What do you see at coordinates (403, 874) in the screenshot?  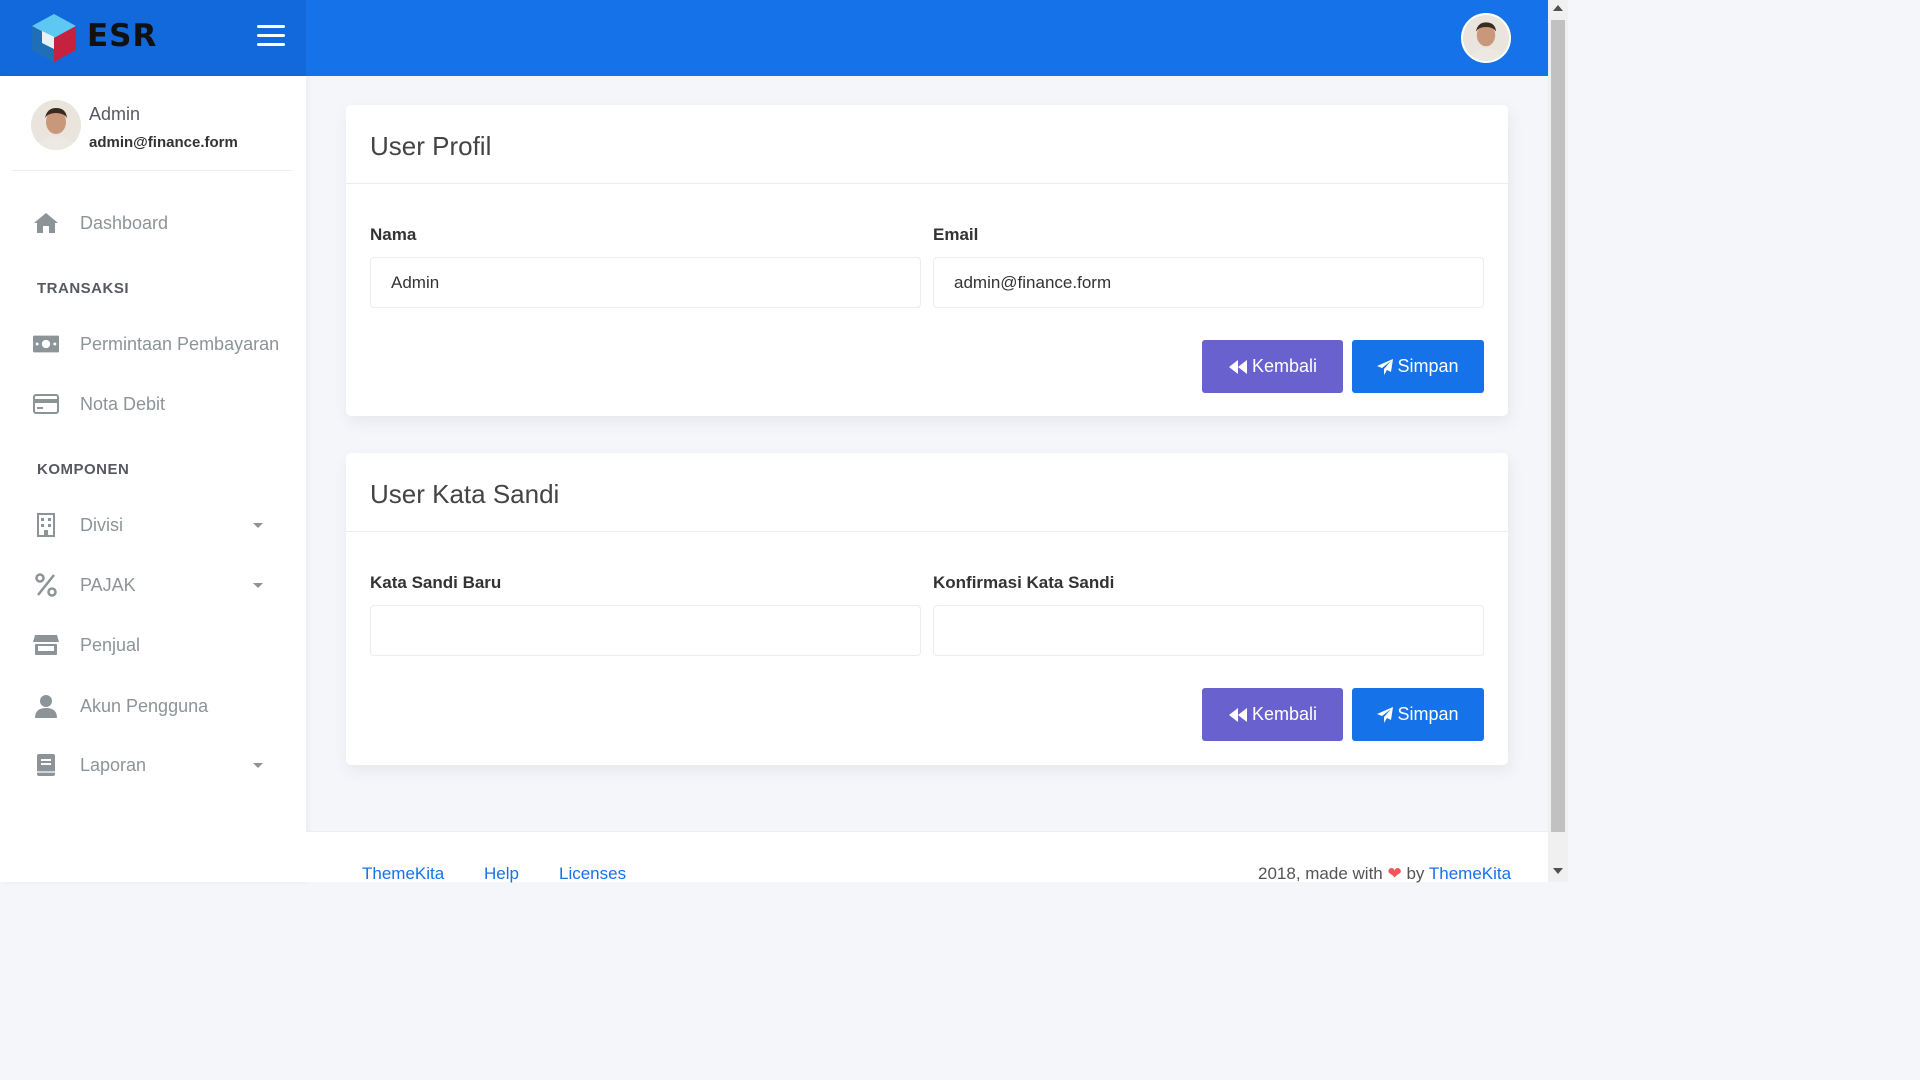 I see `footer-link-themekita: ThemeKita` at bounding box center [403, 874].